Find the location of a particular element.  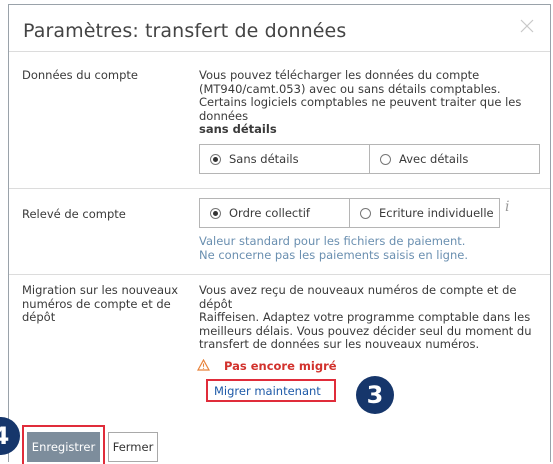

statement-toggle: Ordre collectif Ecriture individuelle is located at coordinates (349, 213).